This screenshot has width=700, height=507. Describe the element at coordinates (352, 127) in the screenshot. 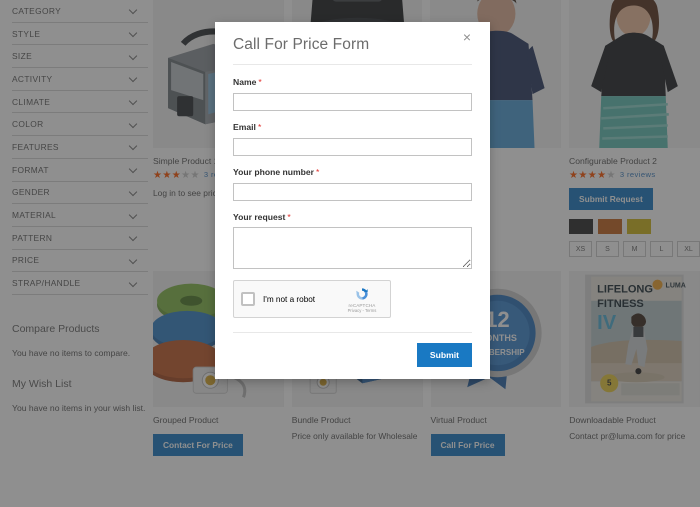

I see `field-label-email: Email *` at that location.